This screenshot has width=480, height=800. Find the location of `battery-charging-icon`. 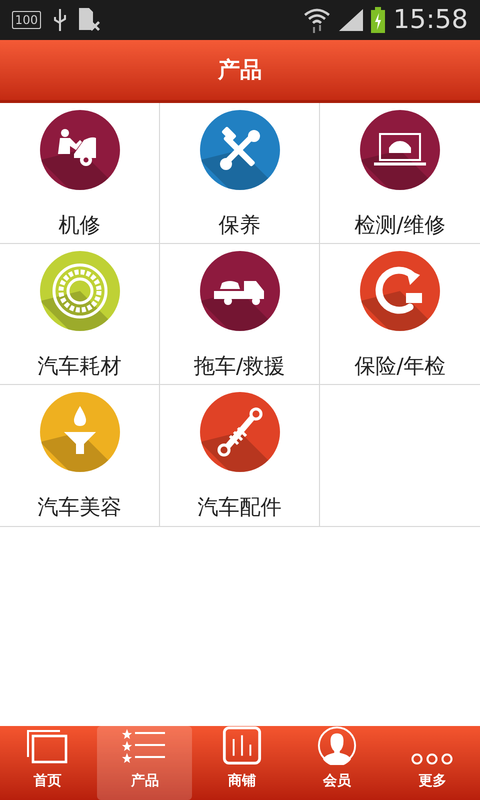

battery-charging-icon is located at coordinates (378, 20).